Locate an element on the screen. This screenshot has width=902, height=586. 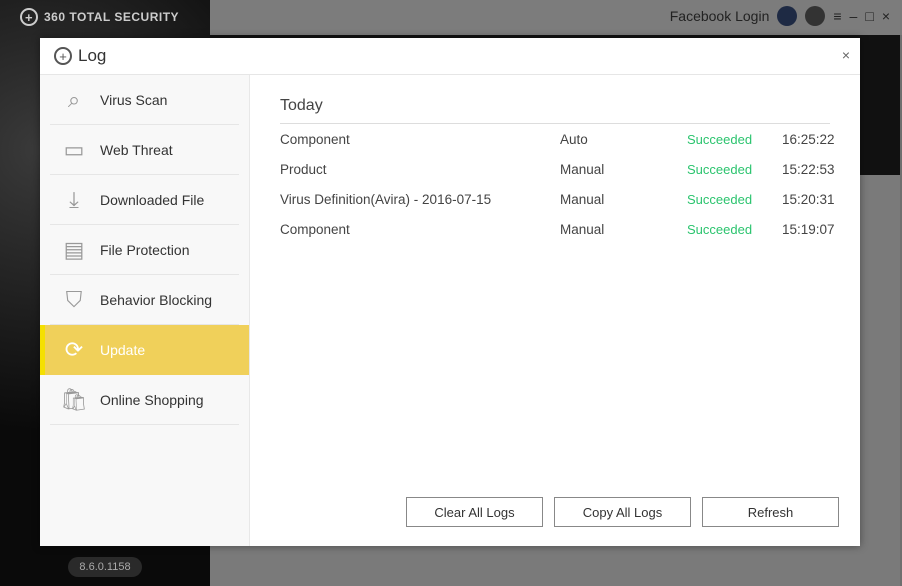
sidebar-item-behavior-blocking: ⛉ Behavior Blocking is located at coordinates (144, 300).